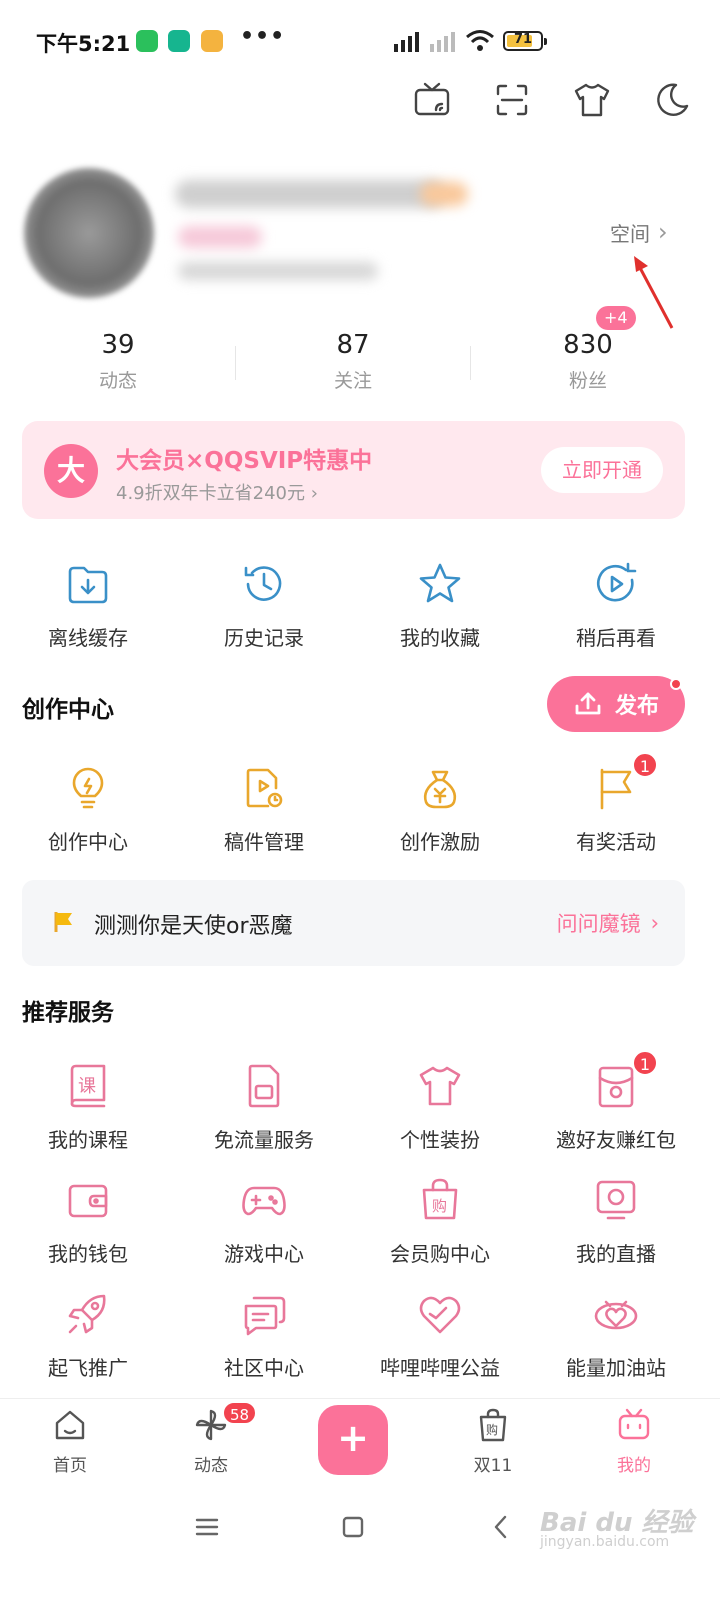 The height and width of the screenshot is (1600, 720). What do you see at coordinates (645, 765) in the screenshot?
I see `events-badge: 1` at bounding box center [645, 765].